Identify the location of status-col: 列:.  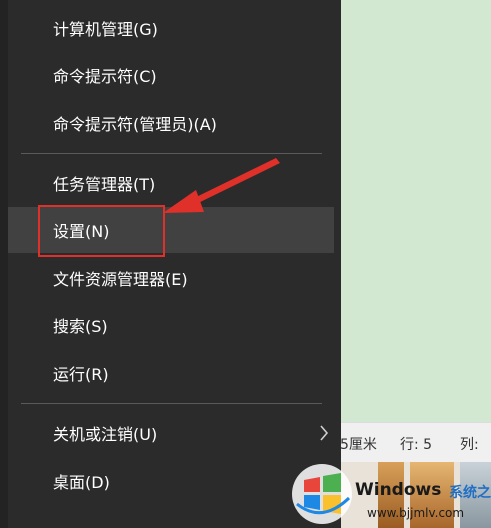
(469, 445).